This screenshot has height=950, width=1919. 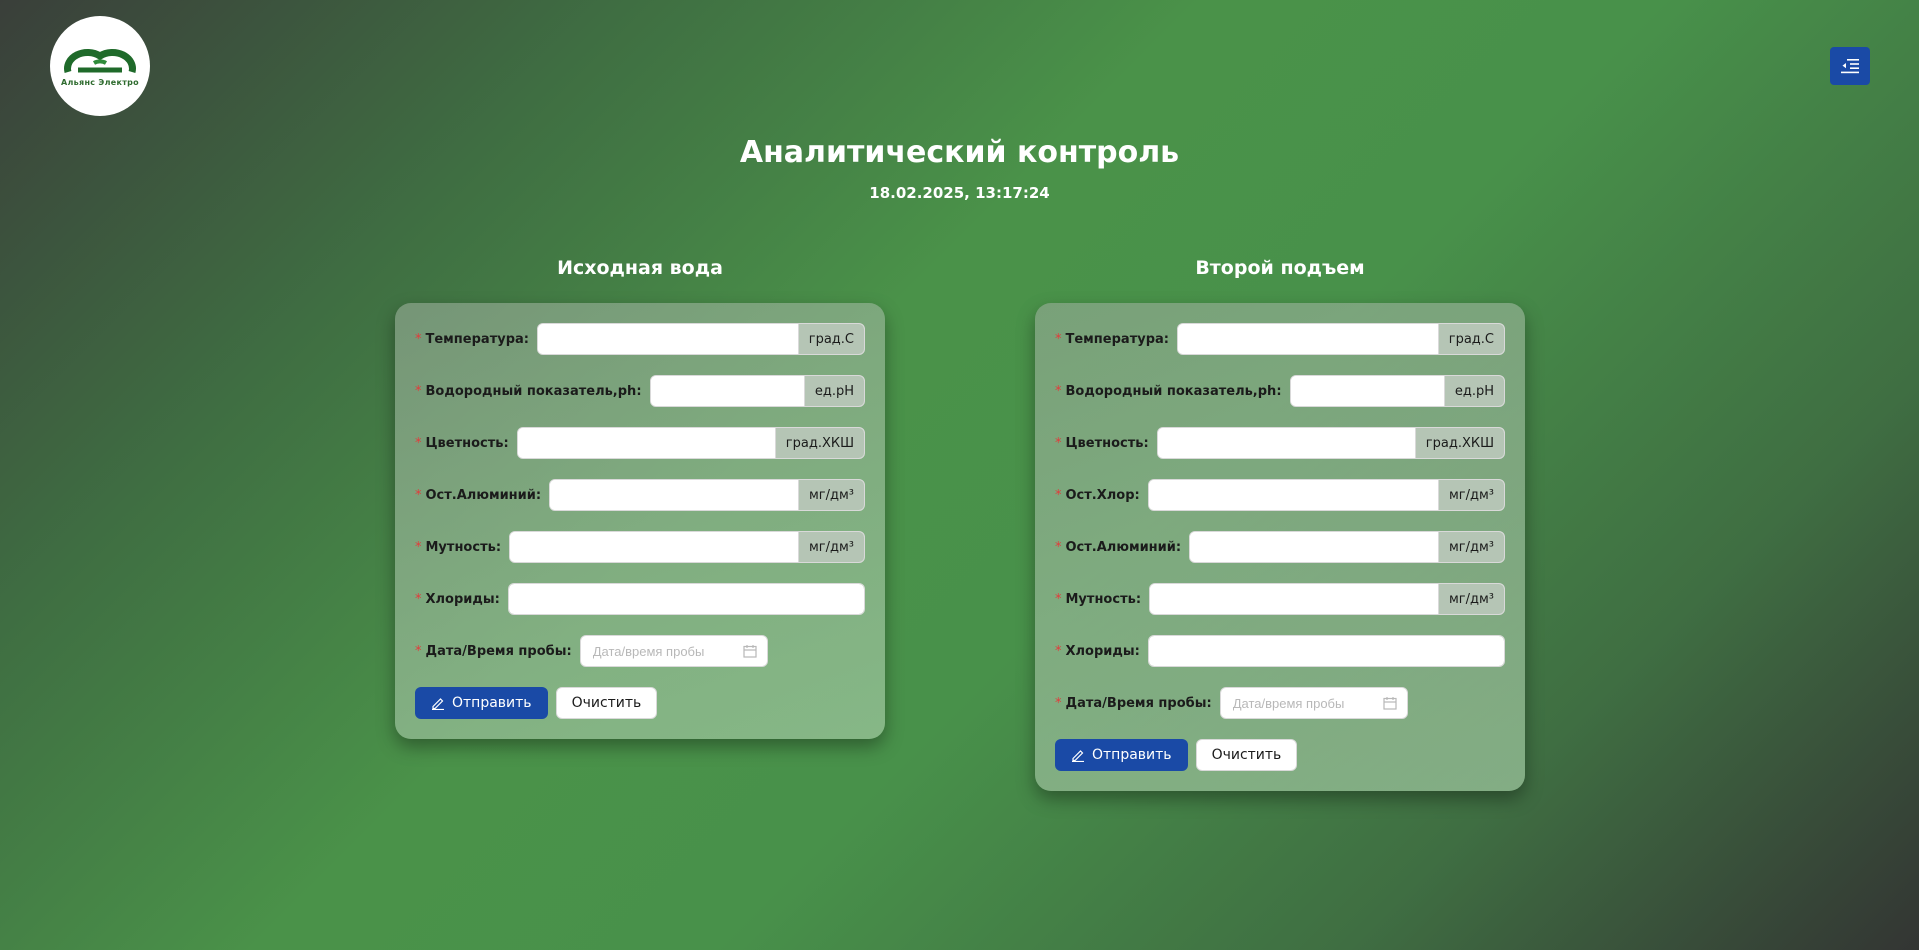 I want to click on section-title-second-lift: Второй подъем, so click(x=1280, y=268).